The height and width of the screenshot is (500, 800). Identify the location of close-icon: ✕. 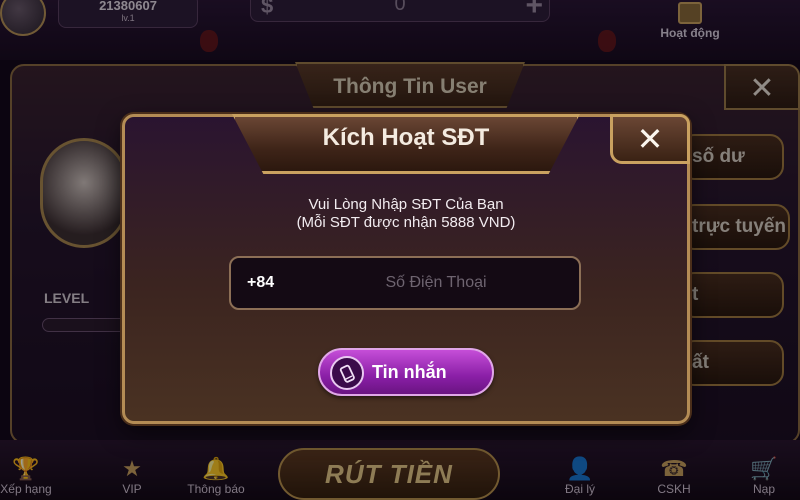
(650, 139).